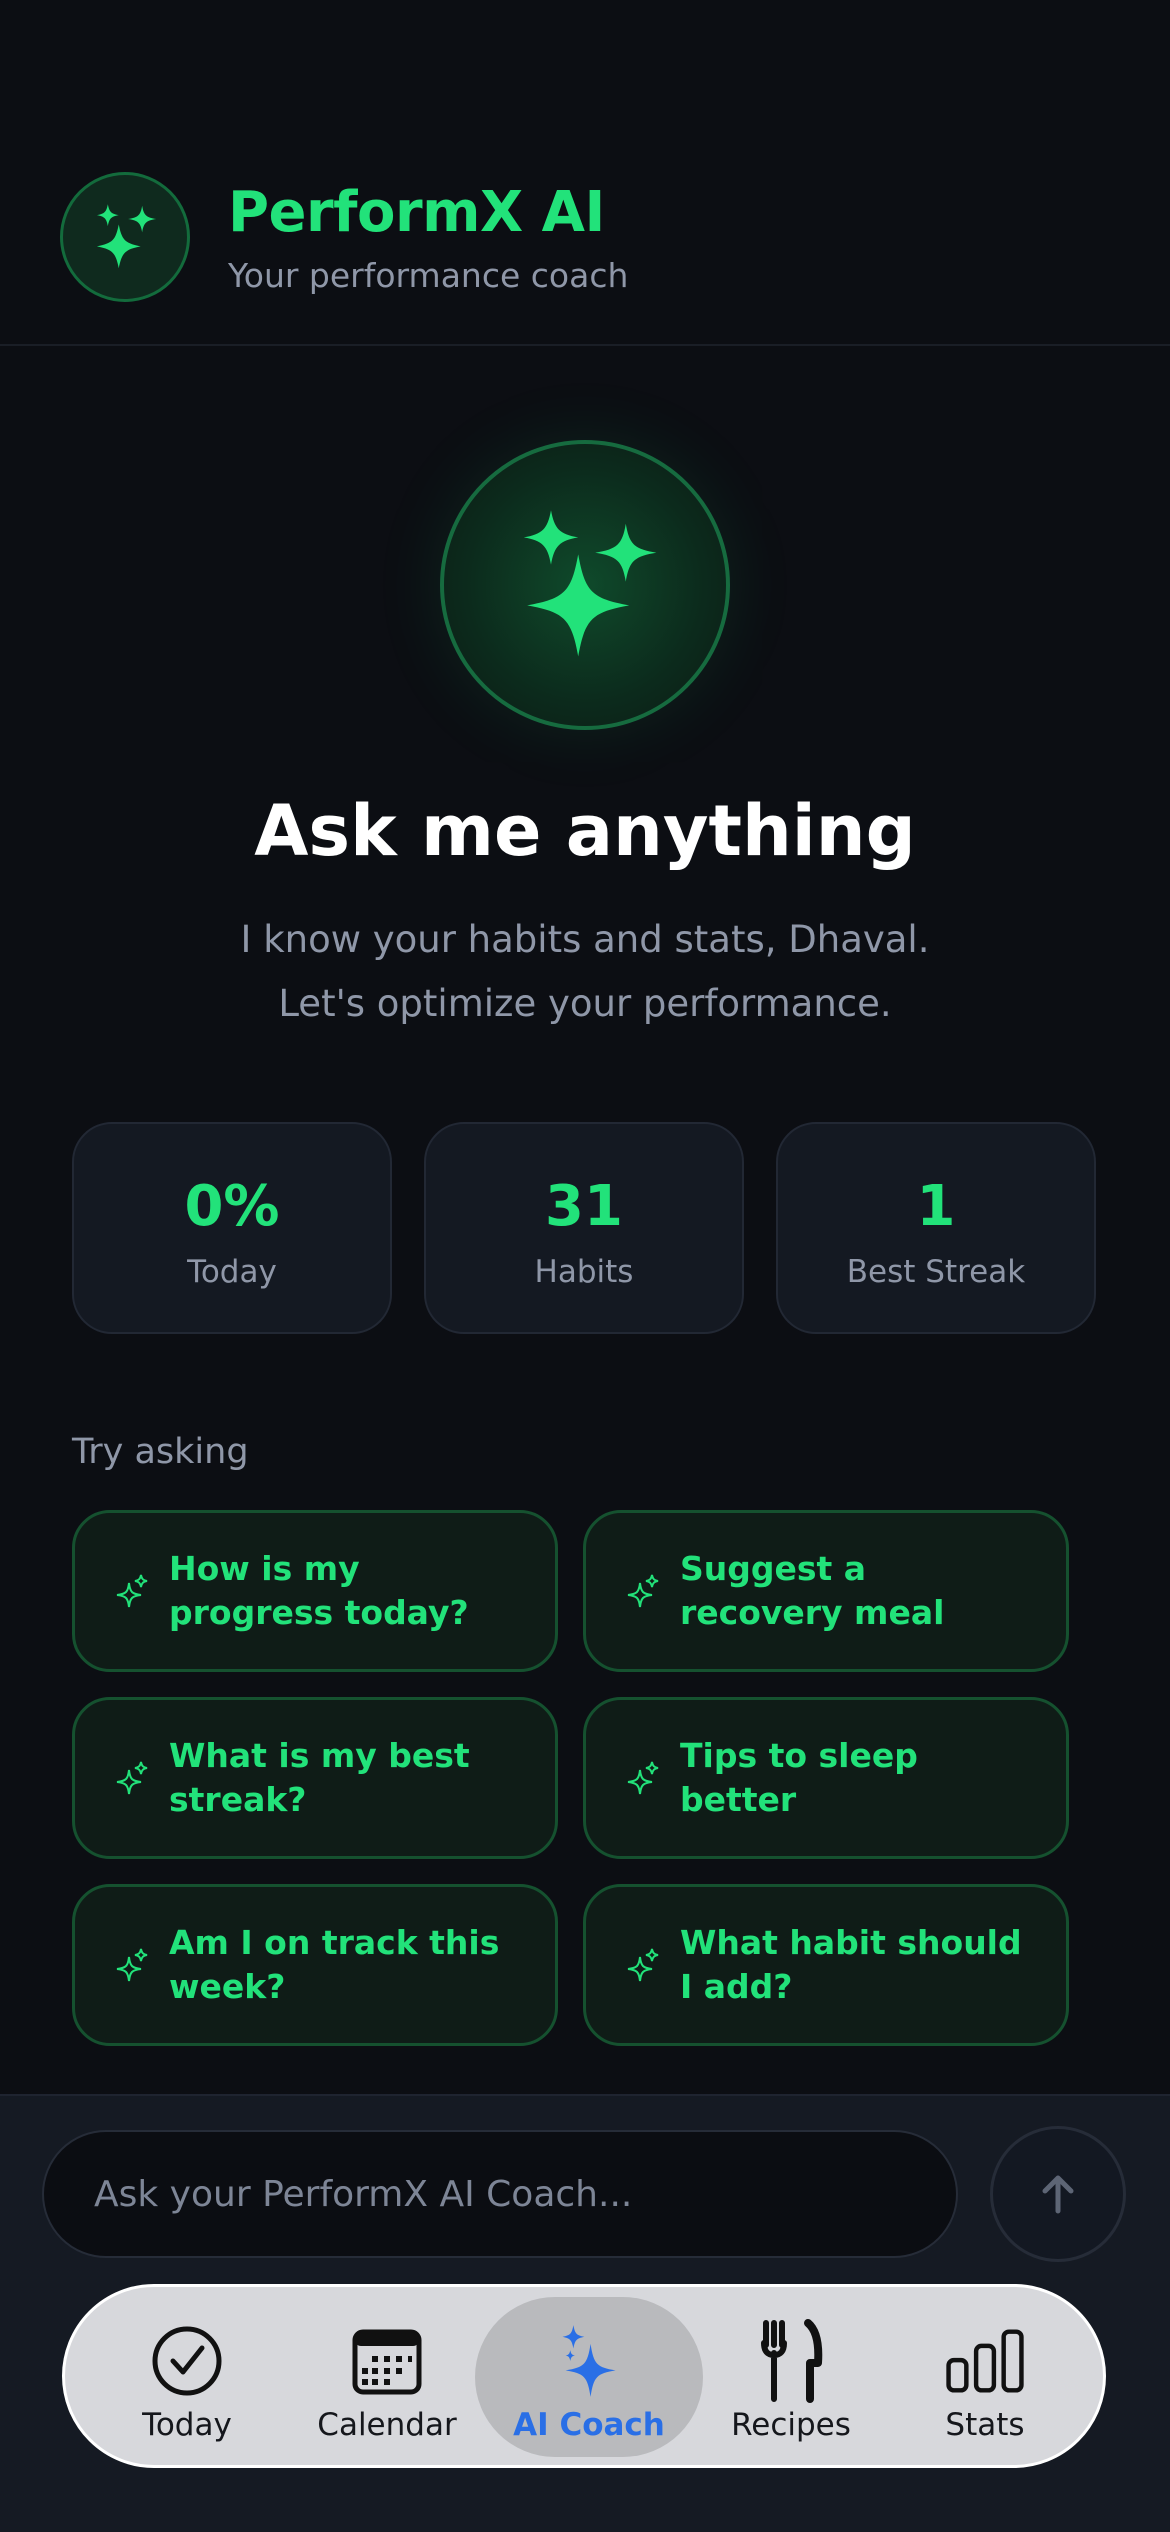 The width and height of the screenshot is (1170, 2532). I want to click on stat-card-best-streak: 1 Best Streak, so click(936, 1228).